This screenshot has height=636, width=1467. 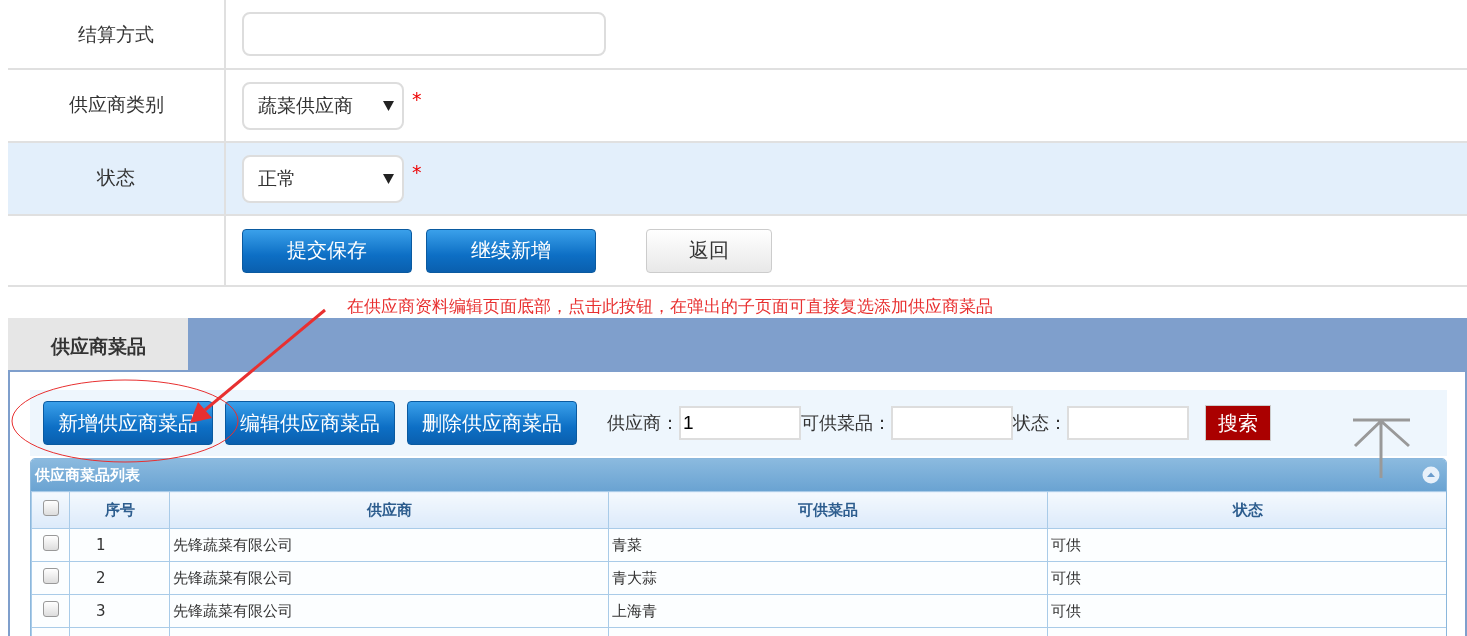 I want to click on filter-label: 供应商：, so click(x=643, y=423).